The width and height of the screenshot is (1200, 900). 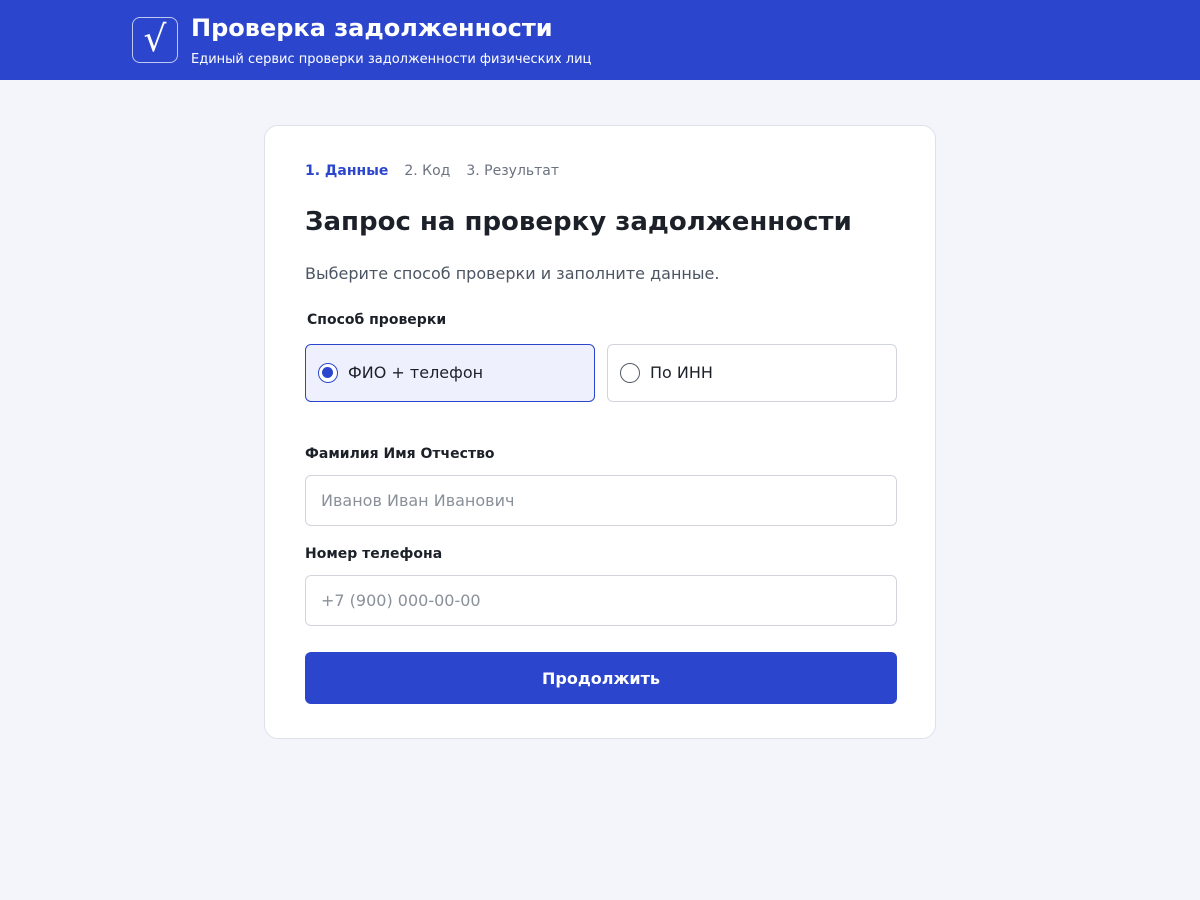 What do you see at coordinates (681, 372) in the screenshot?
I see `method-option-label: По ИНН` at bounding box center [681, 372].